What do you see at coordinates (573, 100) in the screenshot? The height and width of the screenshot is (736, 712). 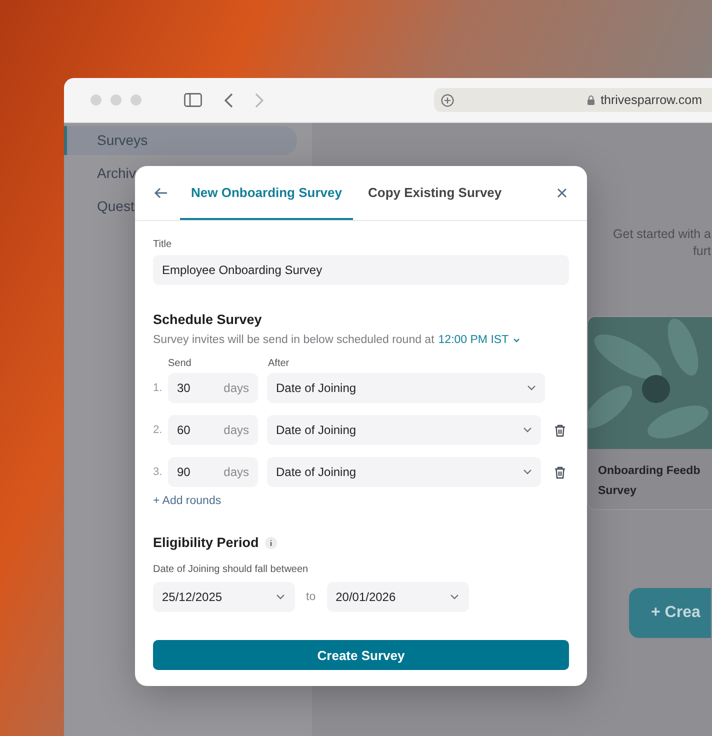 I see `address-bar: thrivesparrow.com` at bounding box center [573, 100].